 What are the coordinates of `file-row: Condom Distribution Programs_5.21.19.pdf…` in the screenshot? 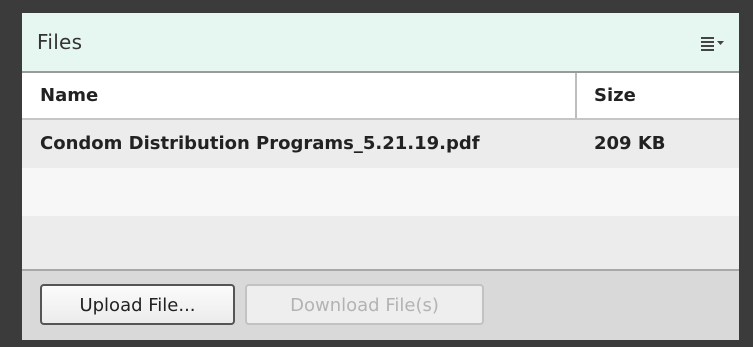 It's located at (380, 144).